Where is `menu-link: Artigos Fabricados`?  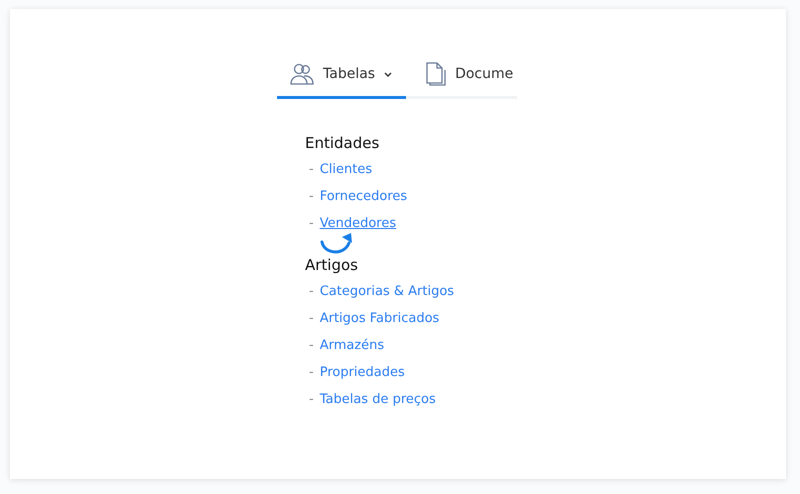 menu-link: Artigos Fabricados is located at coordinates (380, 318).